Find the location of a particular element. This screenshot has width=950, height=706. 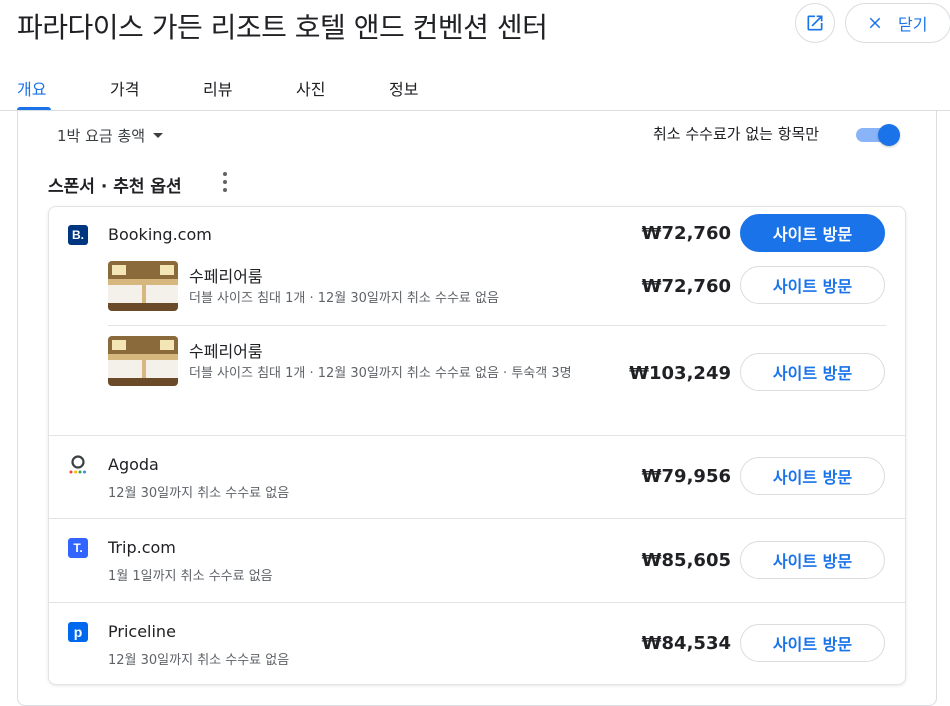

tab-bar: 개요 가격 리뷰 사진 정보 is located at coordinates (475, 86).